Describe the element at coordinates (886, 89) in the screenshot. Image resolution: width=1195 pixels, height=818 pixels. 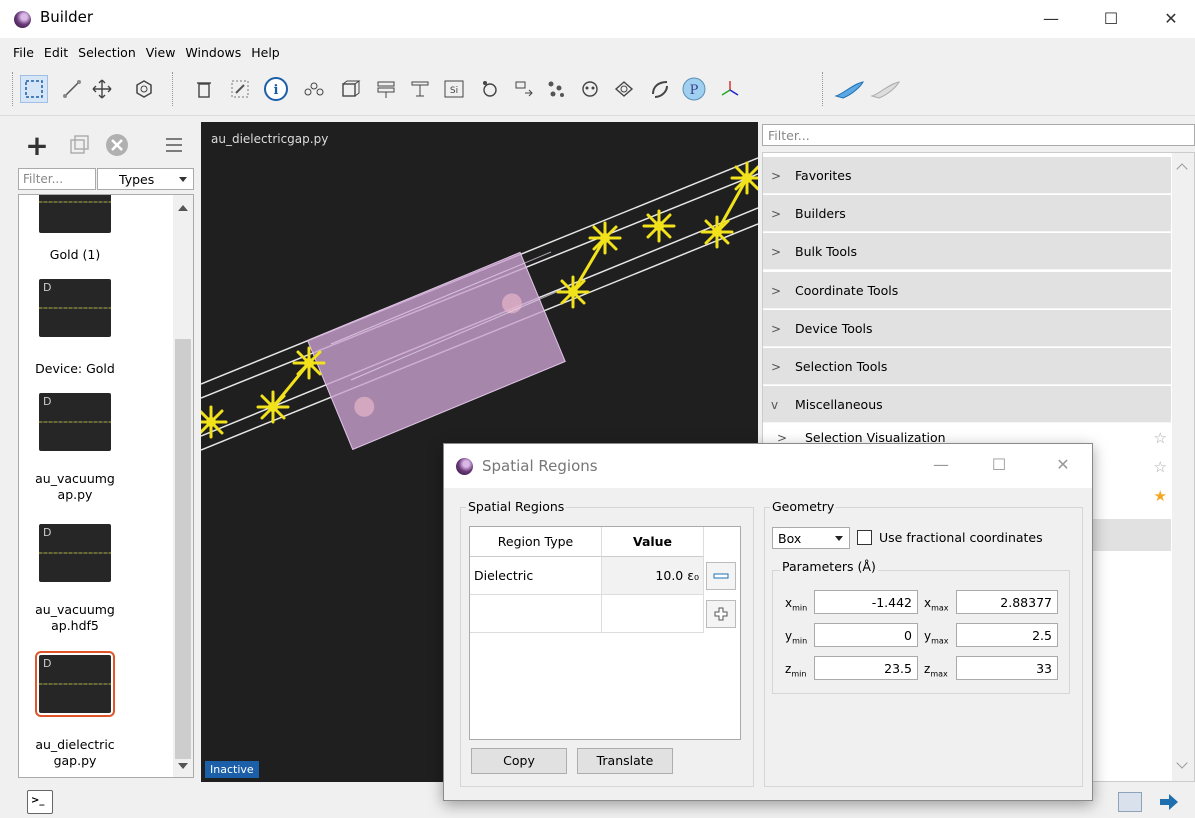
I see `view-tube-icon` at that location.